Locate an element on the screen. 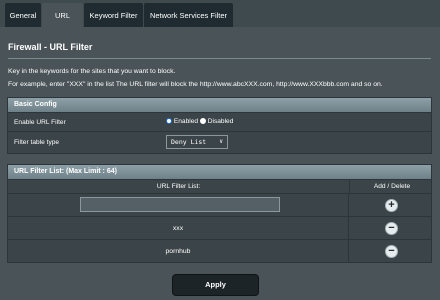  url-filter-list-columns: URL Filter List: Add / Delete is located at coordinates (221, 186).